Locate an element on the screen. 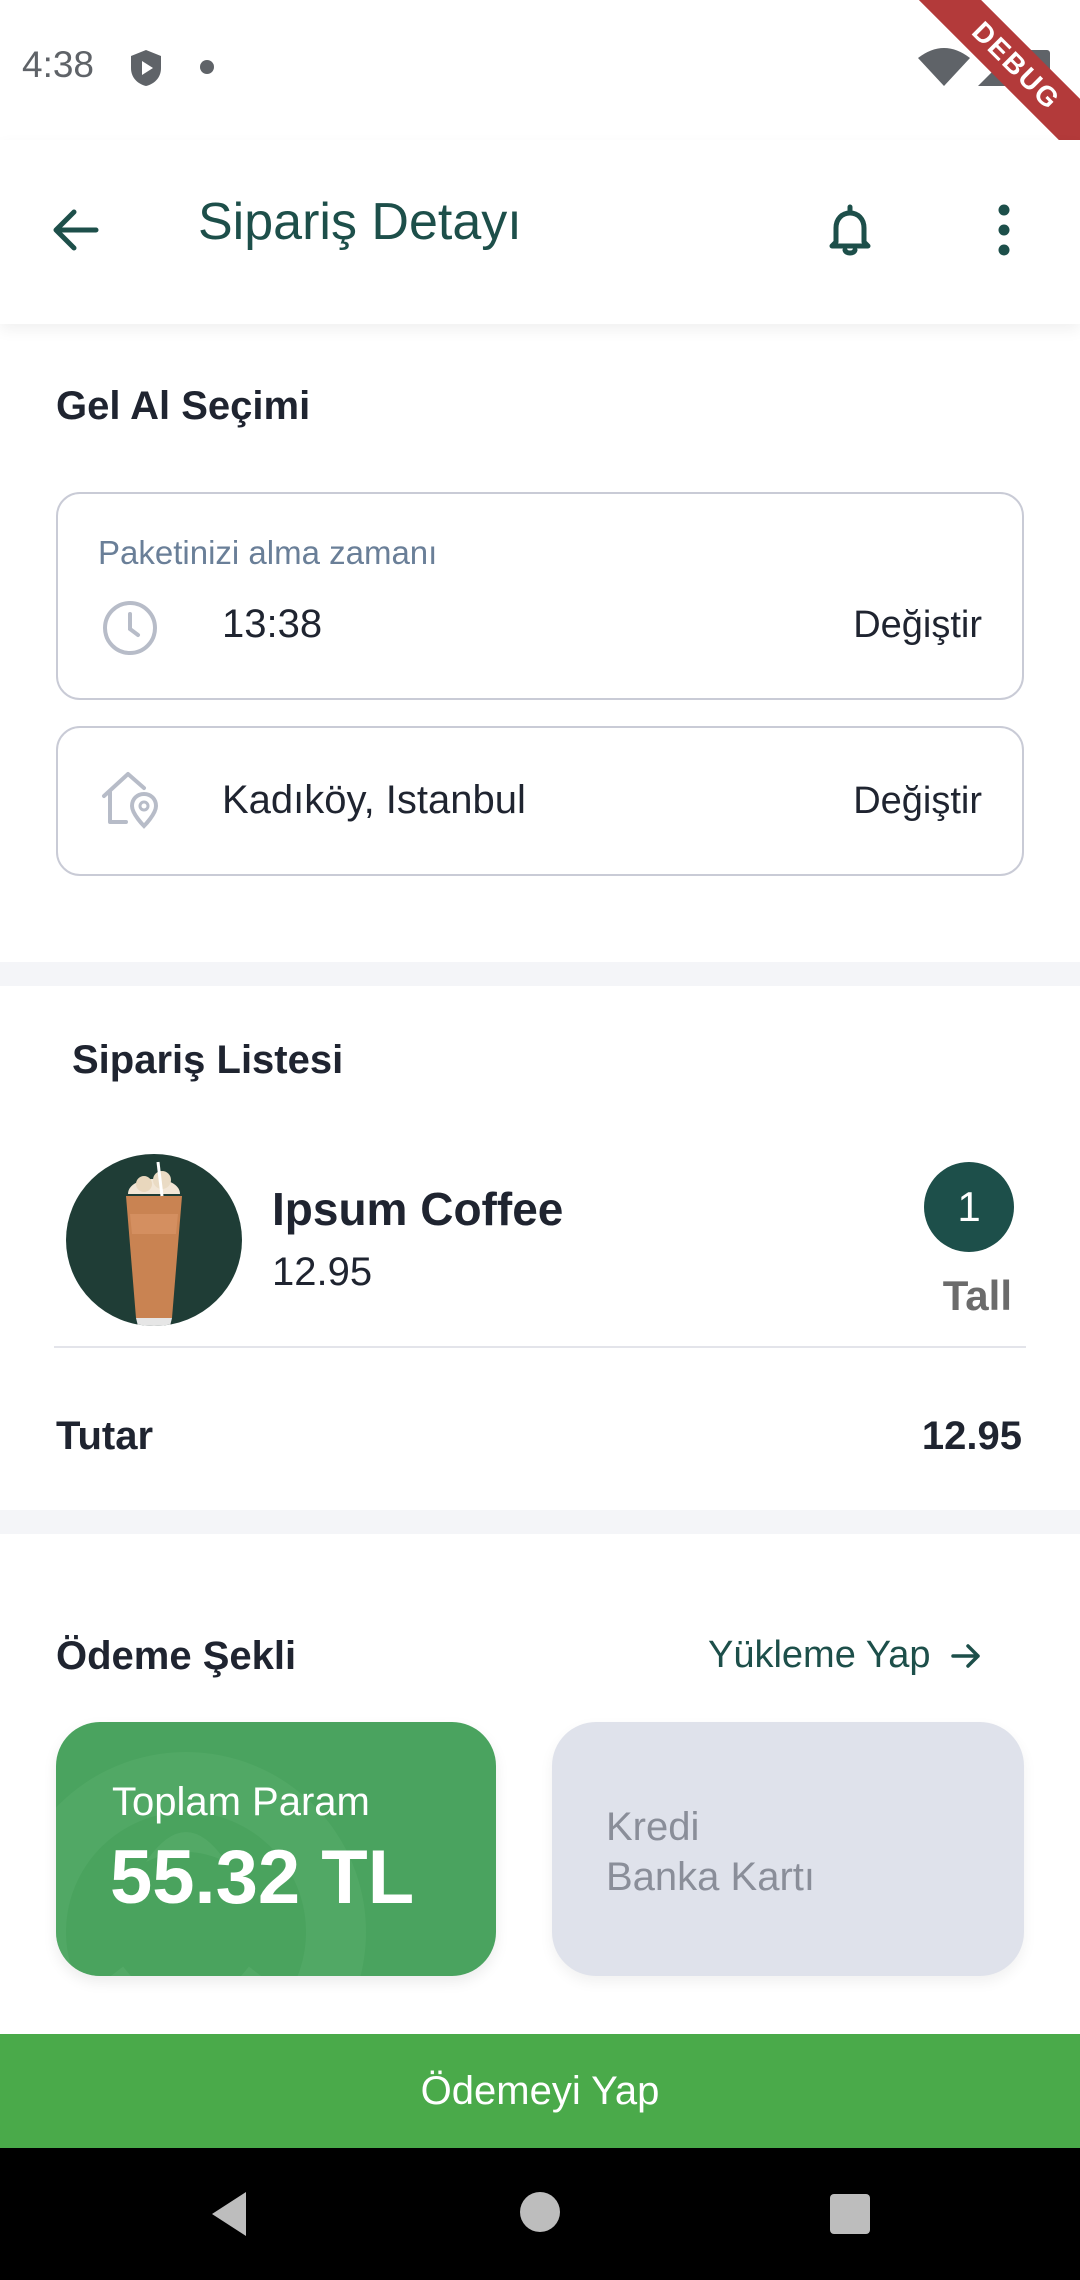  quantity-badge: 1 is located at coordinates (969, 1207).